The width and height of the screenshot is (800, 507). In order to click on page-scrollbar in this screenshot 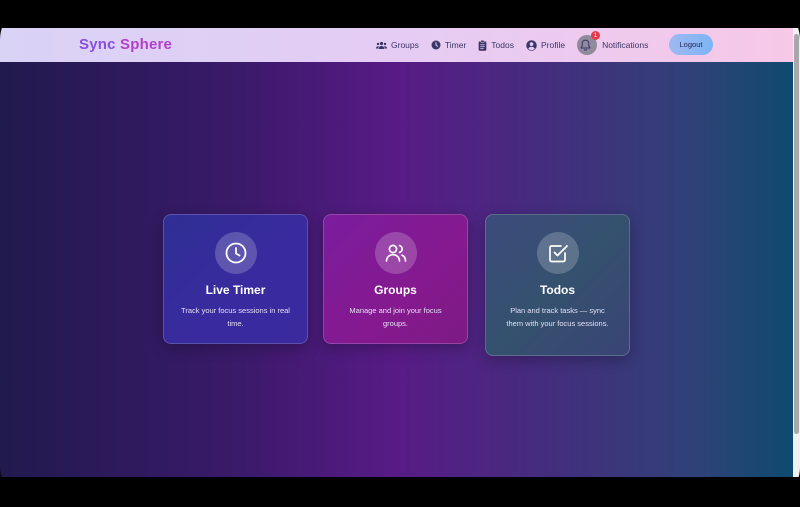, I will do `click(796, 252)`.